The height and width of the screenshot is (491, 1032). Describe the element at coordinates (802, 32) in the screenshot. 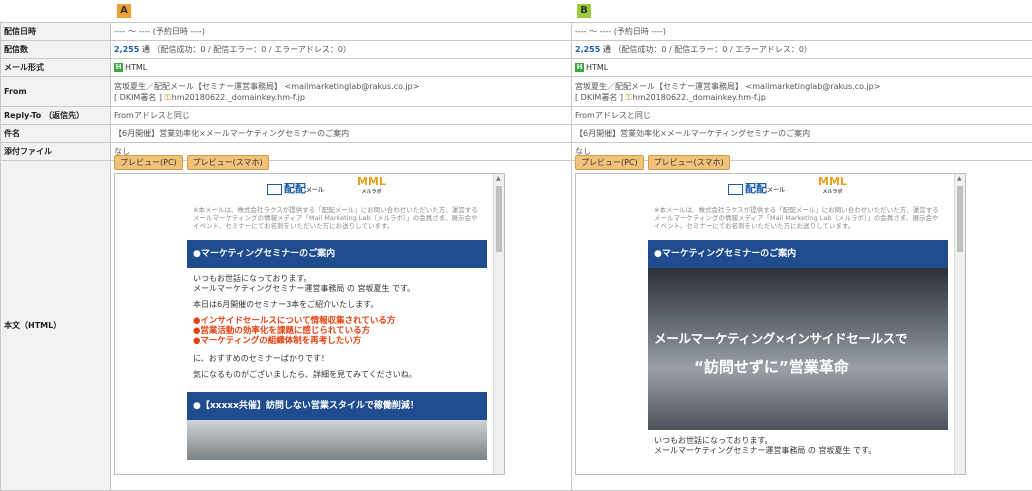

I see `b-delivery-datetime: ---- 〜 ---- (予約日時 ----)` at that location.